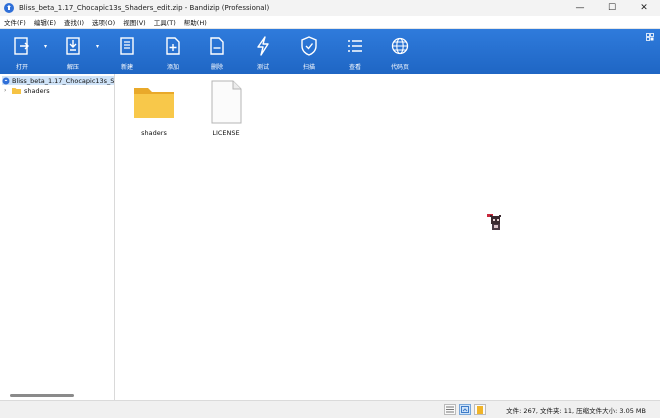 This screenshot has height=418, width=660. I want to click on archive-status-text: 文件: 267, 文件夹: 11, 压缩文件大小: 3.05 MB, so click(576, 411).